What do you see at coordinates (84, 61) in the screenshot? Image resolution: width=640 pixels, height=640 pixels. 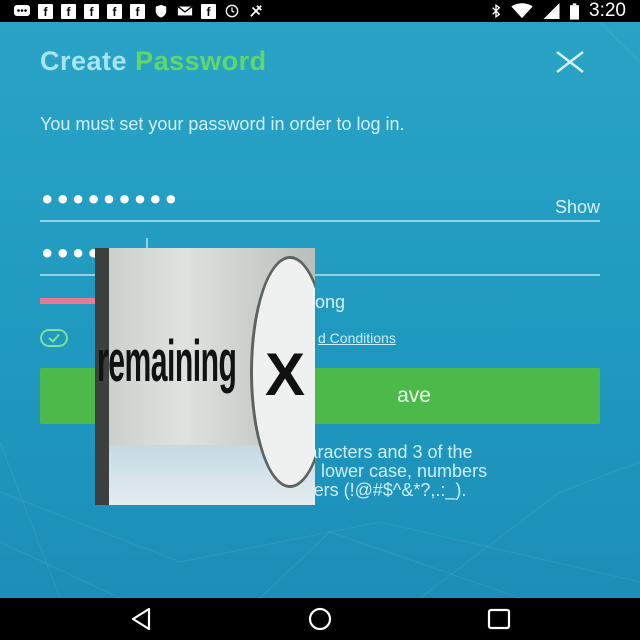 I see `title-create: Create` at bounding box center [84, 61].